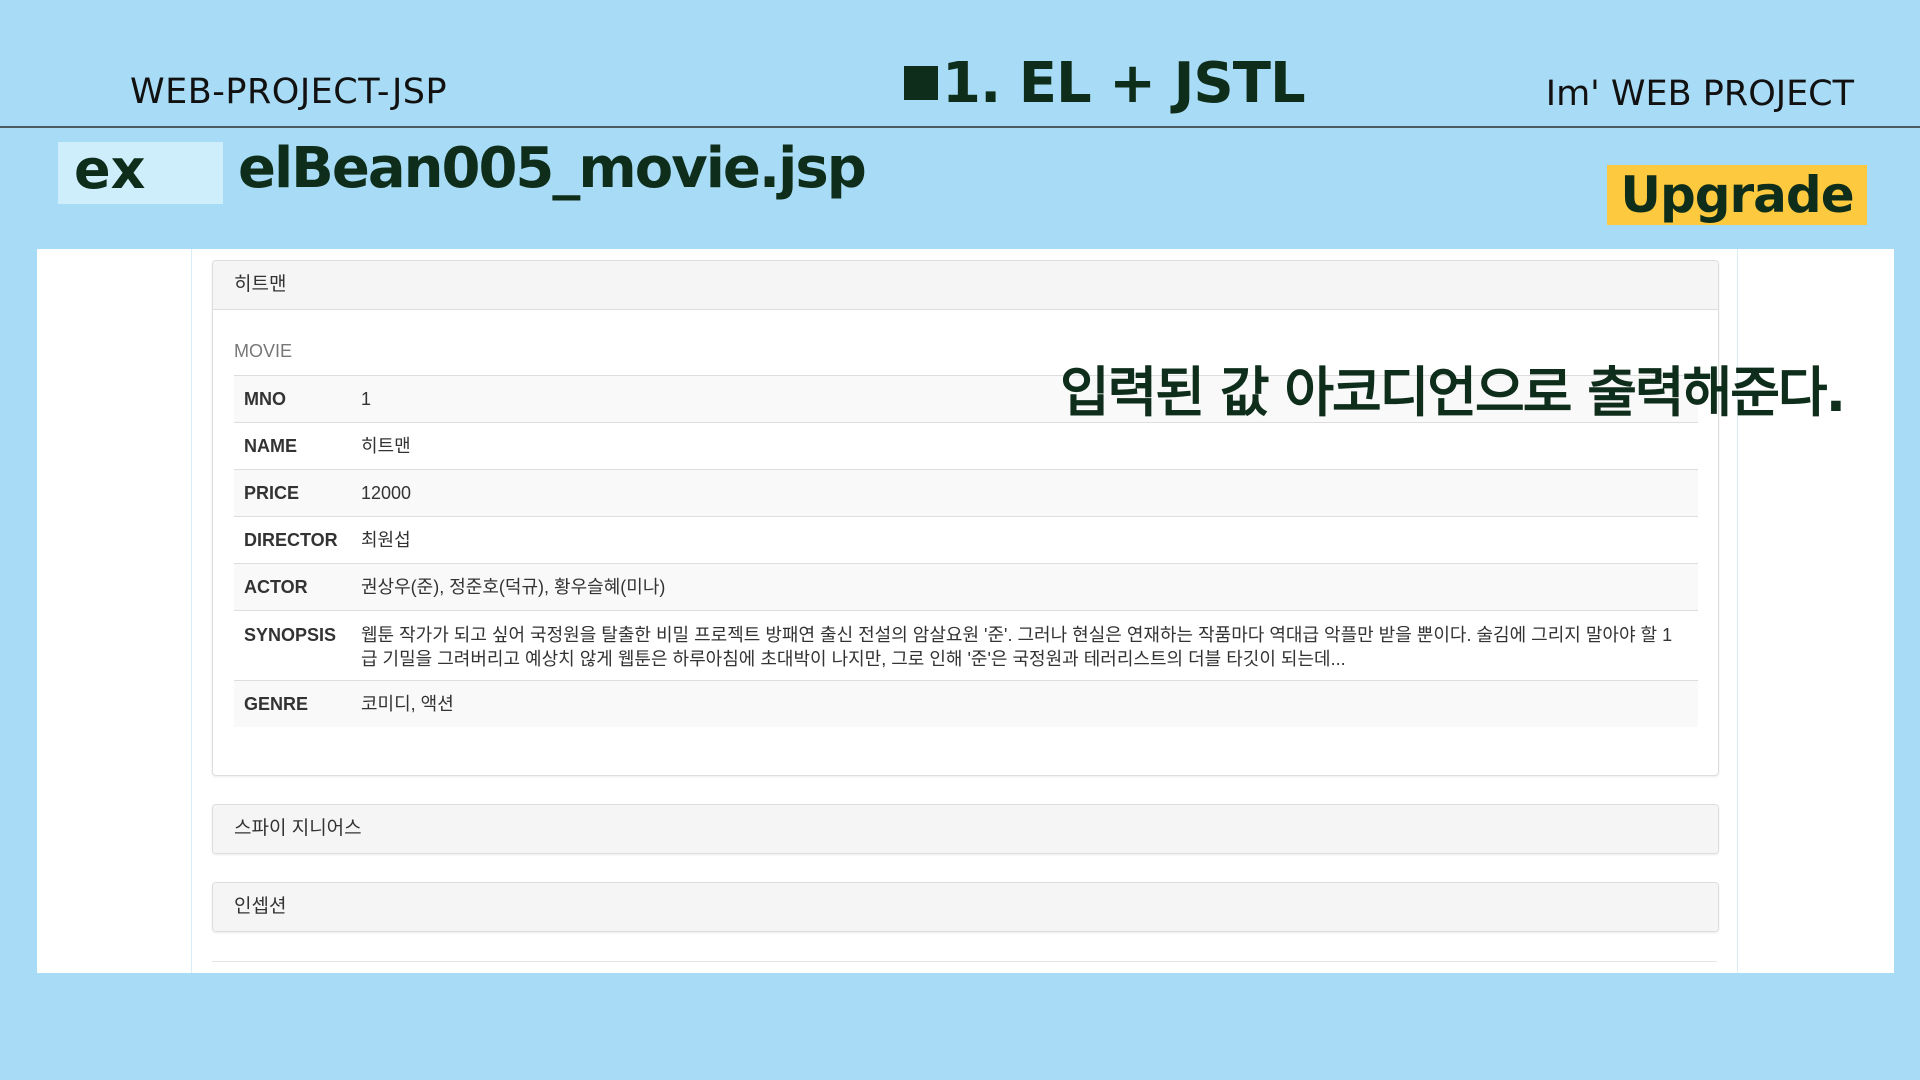  I want to click on upgrade-badge: Upgrade, so click(1737, 195).